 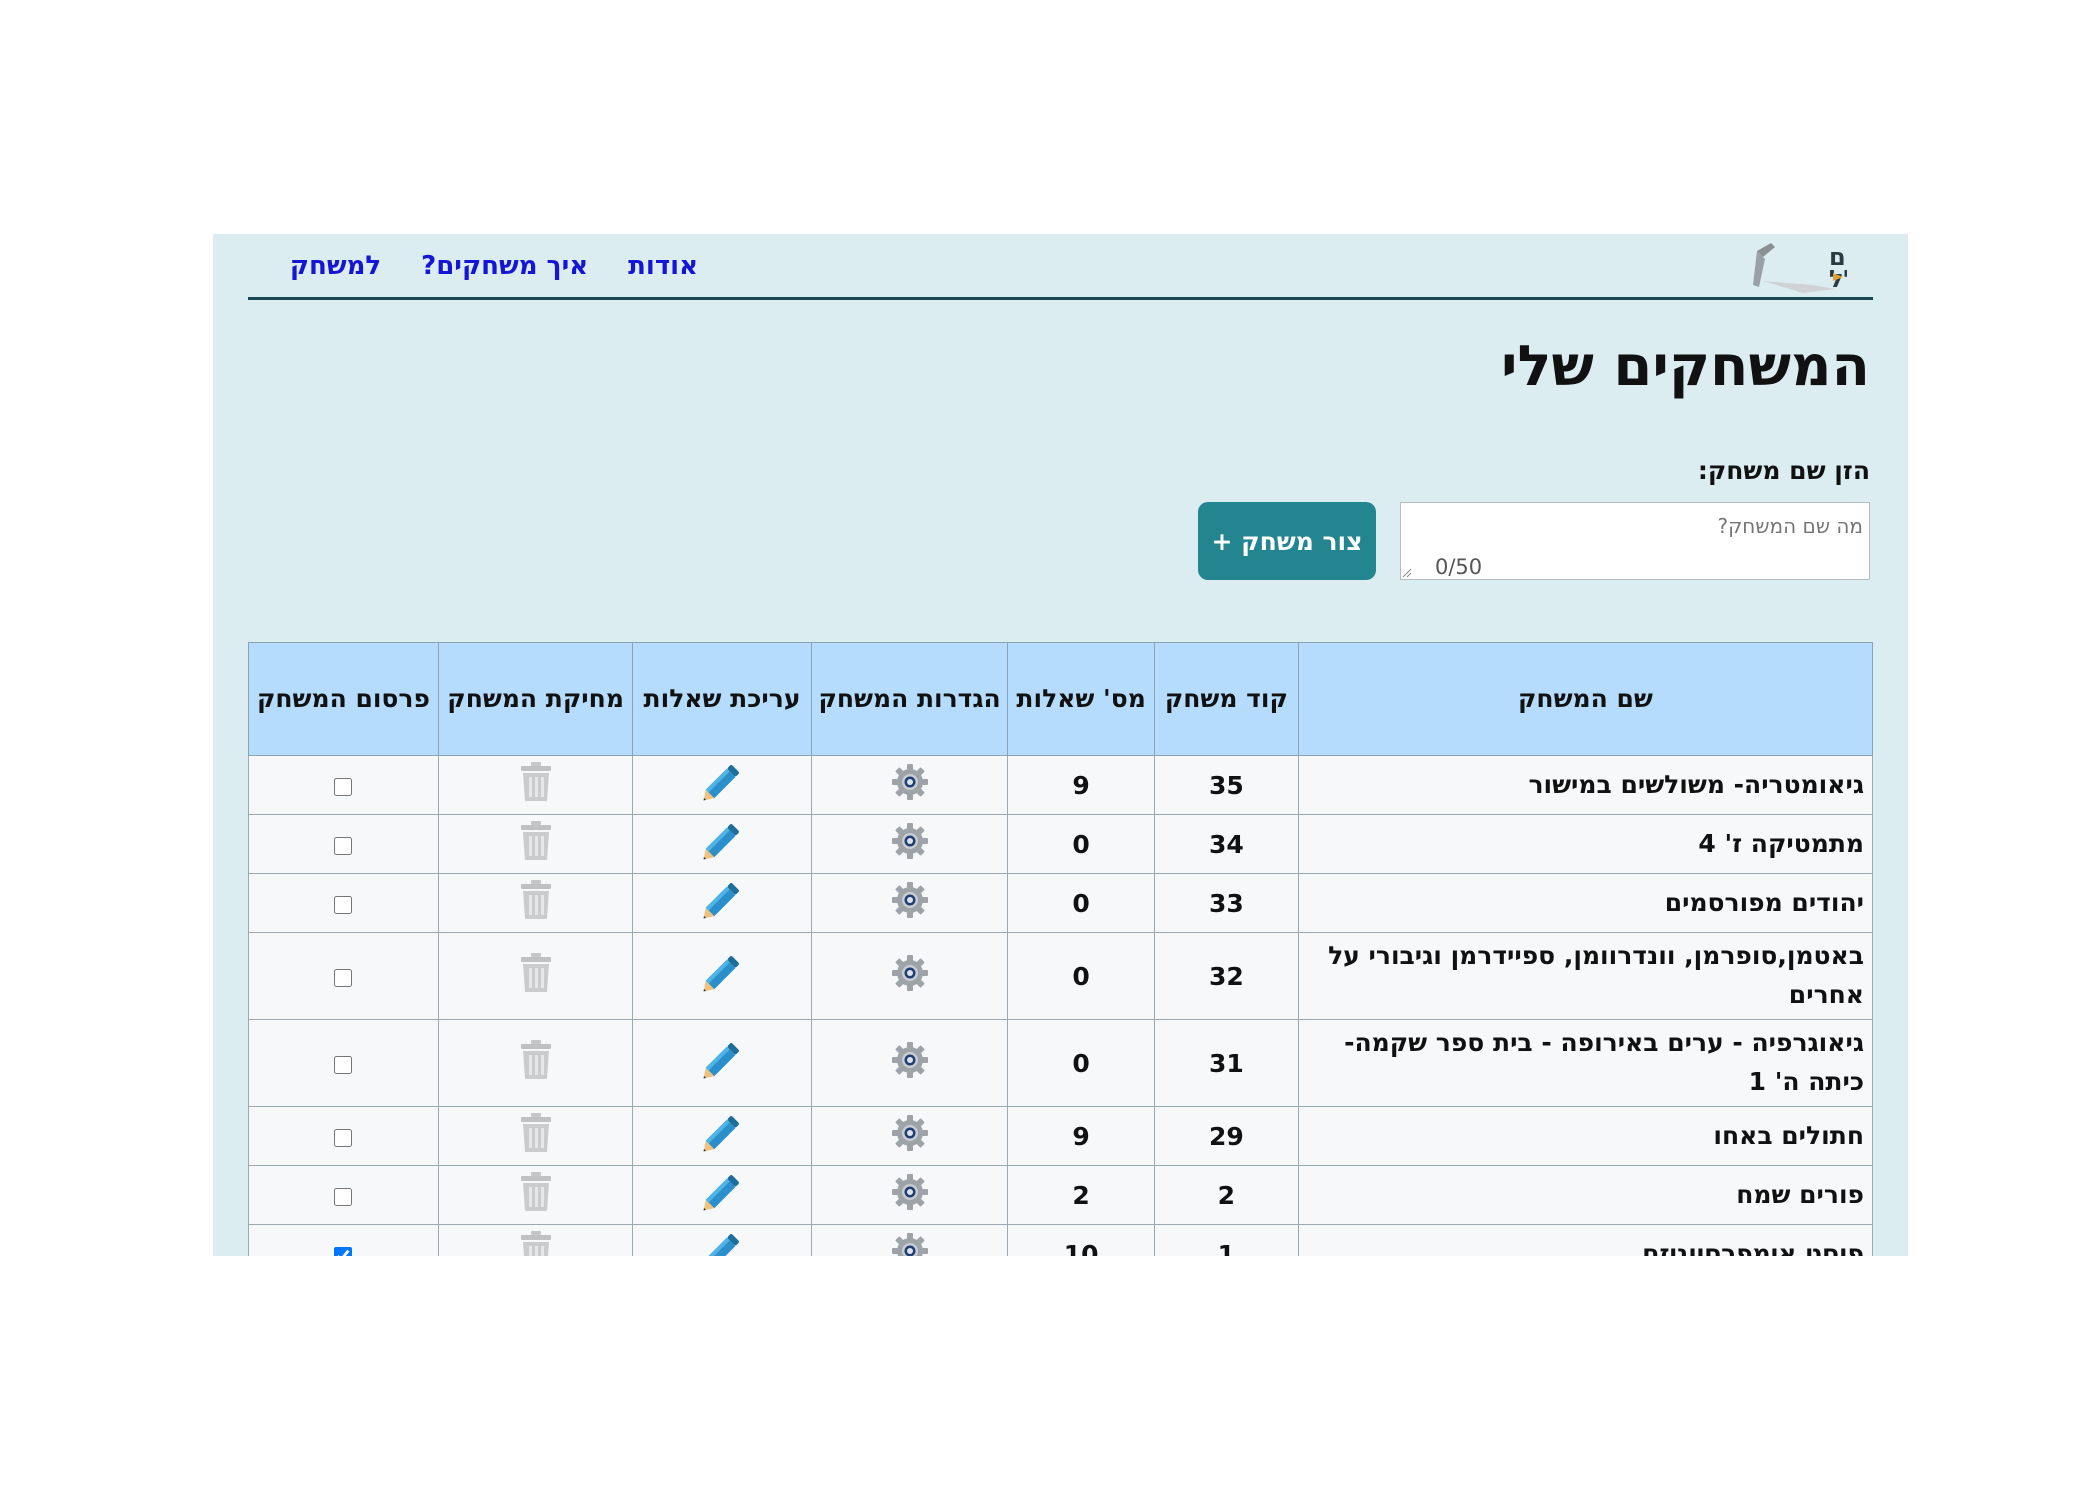 I want to click on game-name-input, so click(x=1635, y=523).